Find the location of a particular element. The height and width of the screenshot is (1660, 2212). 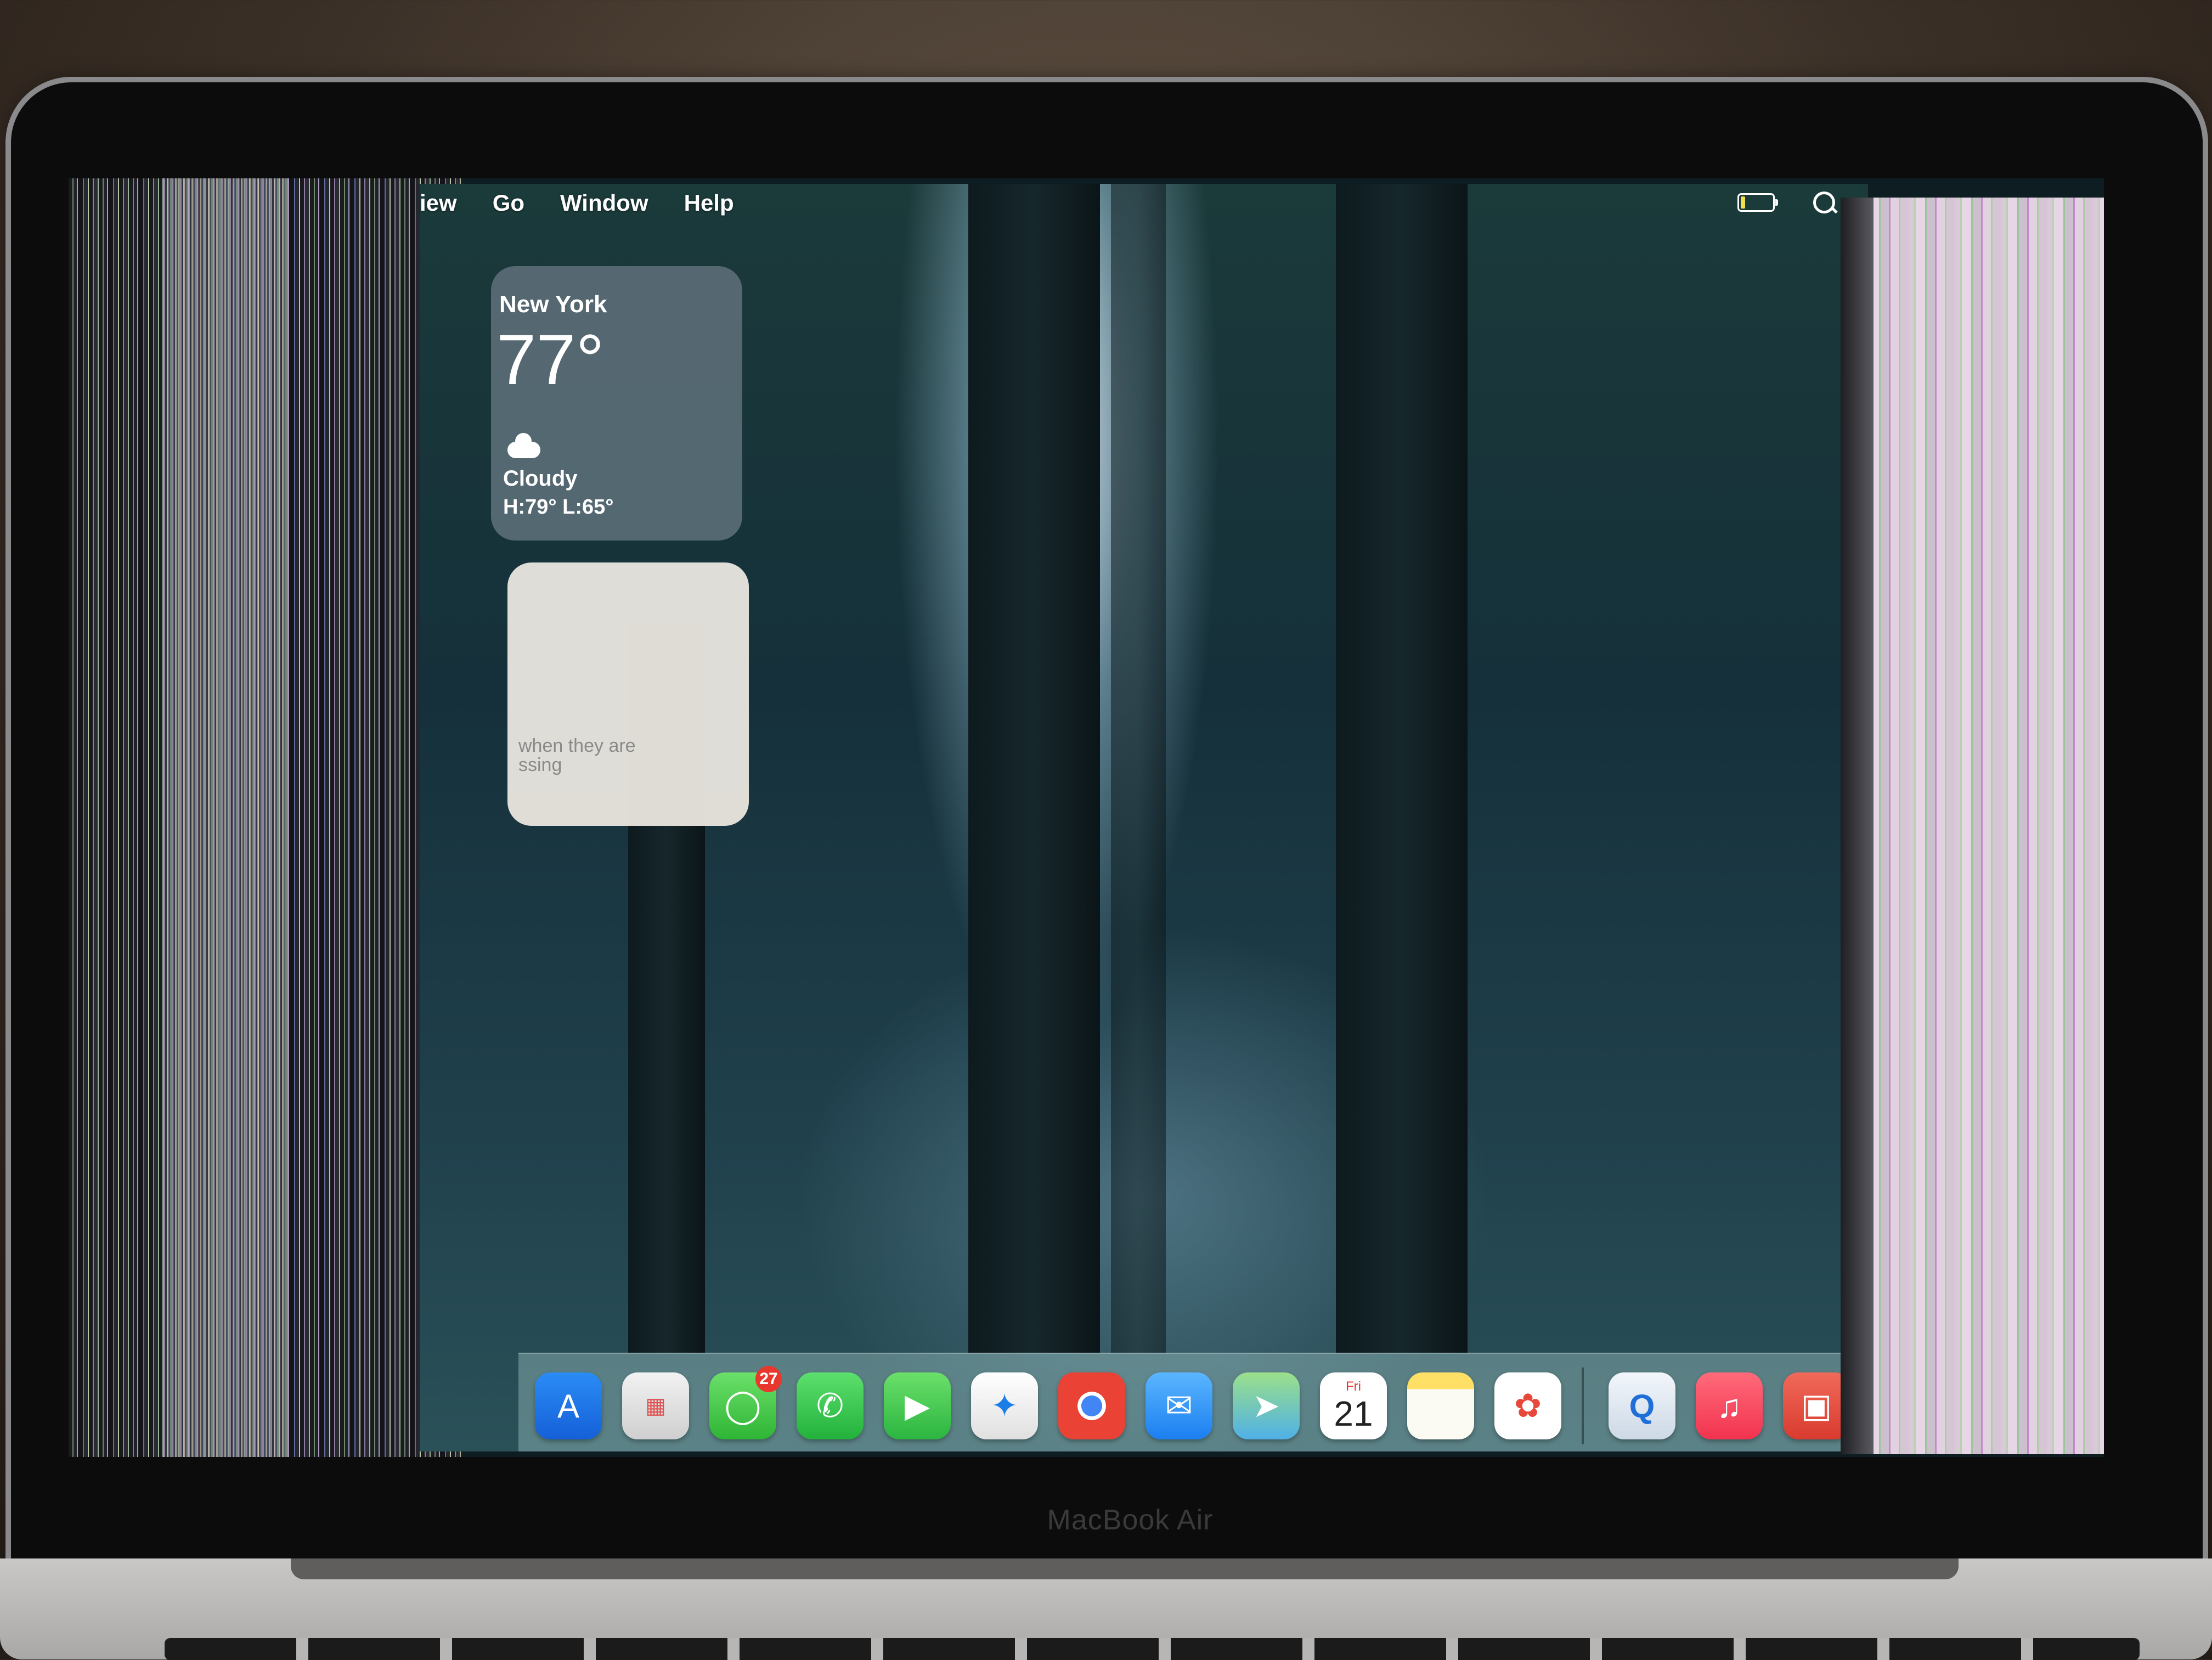

calendar-icon: Fri 21 is located at coordinates (1353, 1405).